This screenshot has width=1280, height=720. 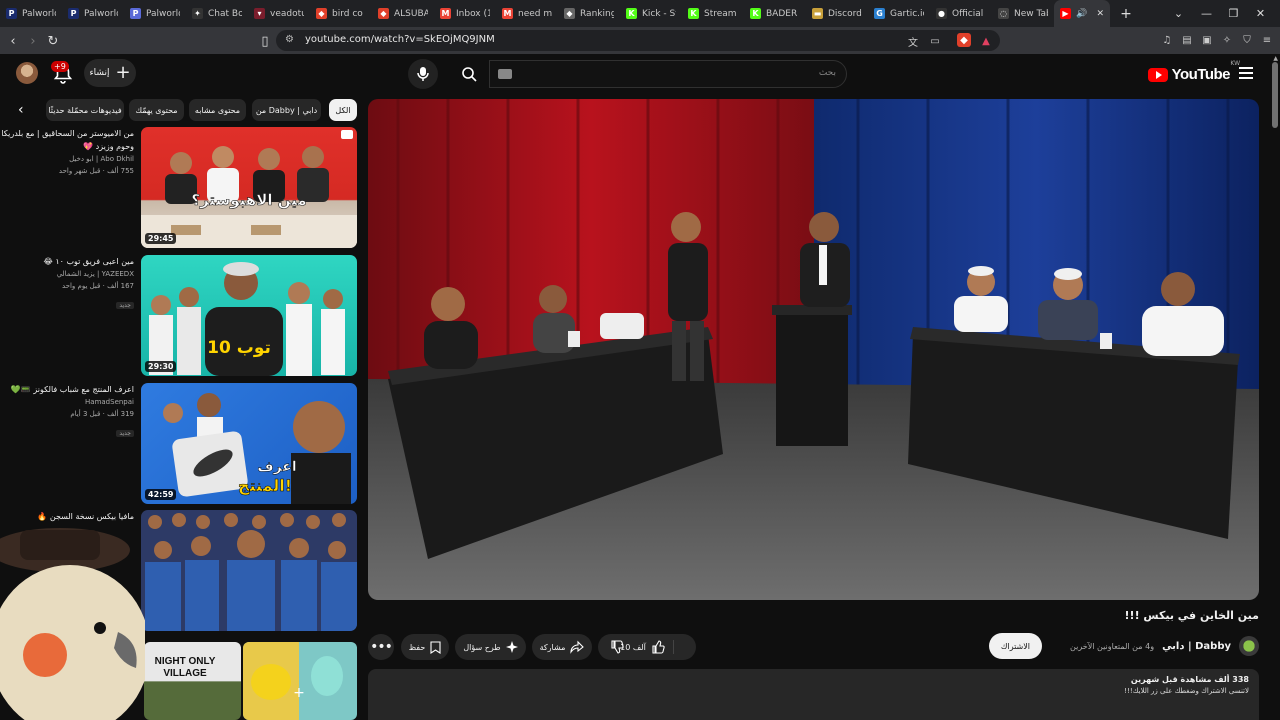 I want to click on search-button, so click(x=469, y=74).